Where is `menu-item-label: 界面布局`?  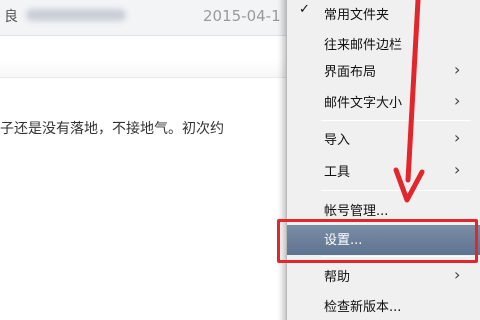
menu-item-label: 界面布局 is located at coordinates (350, 72).